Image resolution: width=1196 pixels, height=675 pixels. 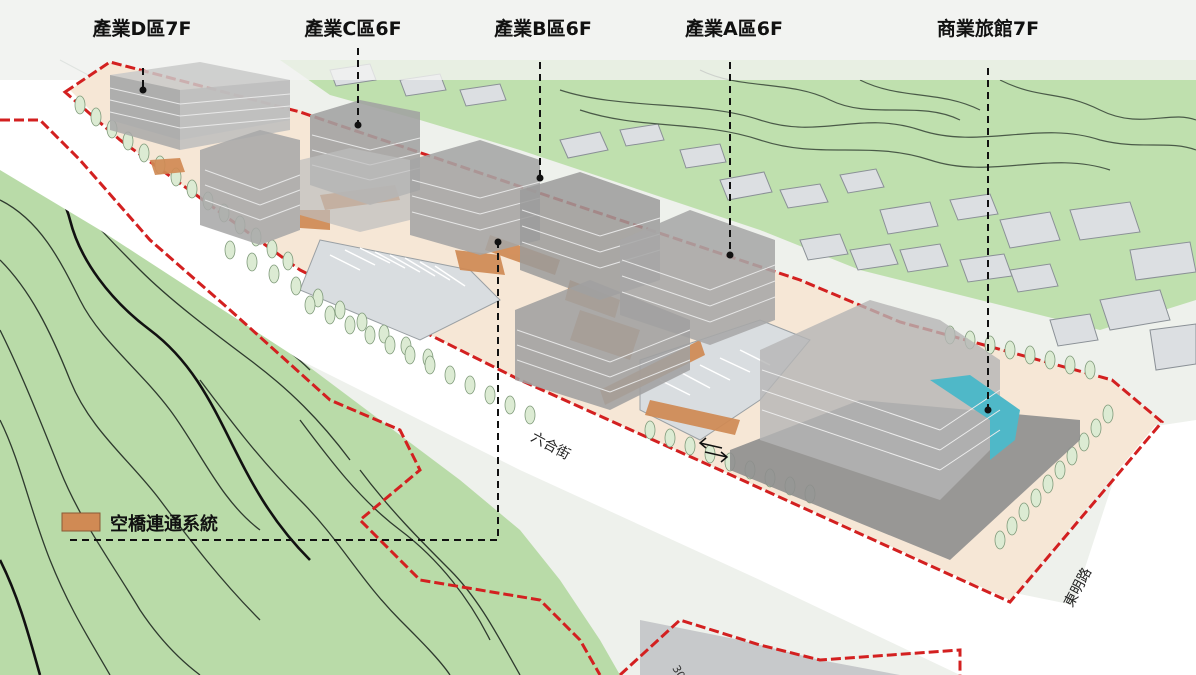 I want to click on label-hotel: 商業旅館7F, so click(x=988, y=28).